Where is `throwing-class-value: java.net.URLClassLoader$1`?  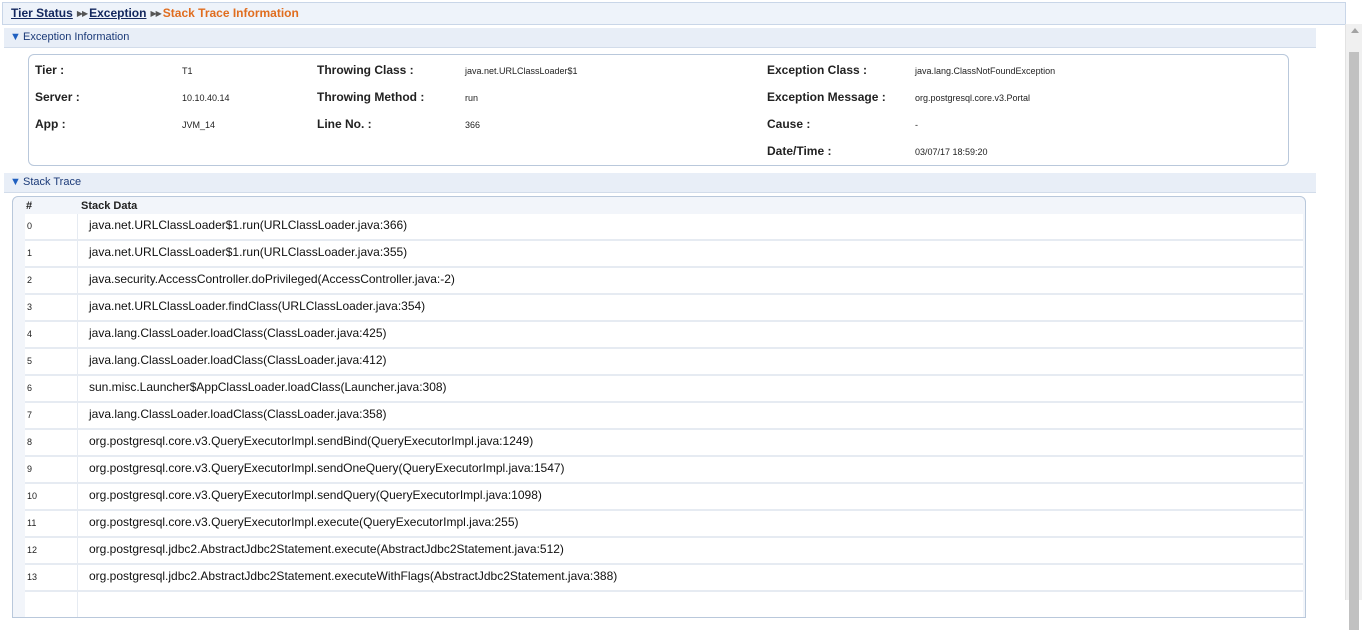 throwing-class-value: java.net.URLClassLoader$1 is located at coordinates (521, 71).